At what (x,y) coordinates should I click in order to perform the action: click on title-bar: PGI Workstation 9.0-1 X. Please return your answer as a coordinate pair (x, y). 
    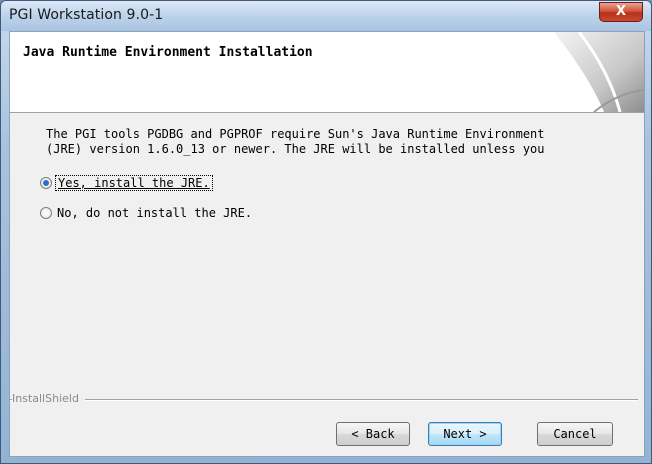
    Looking at the image, I should click on (326, 16).